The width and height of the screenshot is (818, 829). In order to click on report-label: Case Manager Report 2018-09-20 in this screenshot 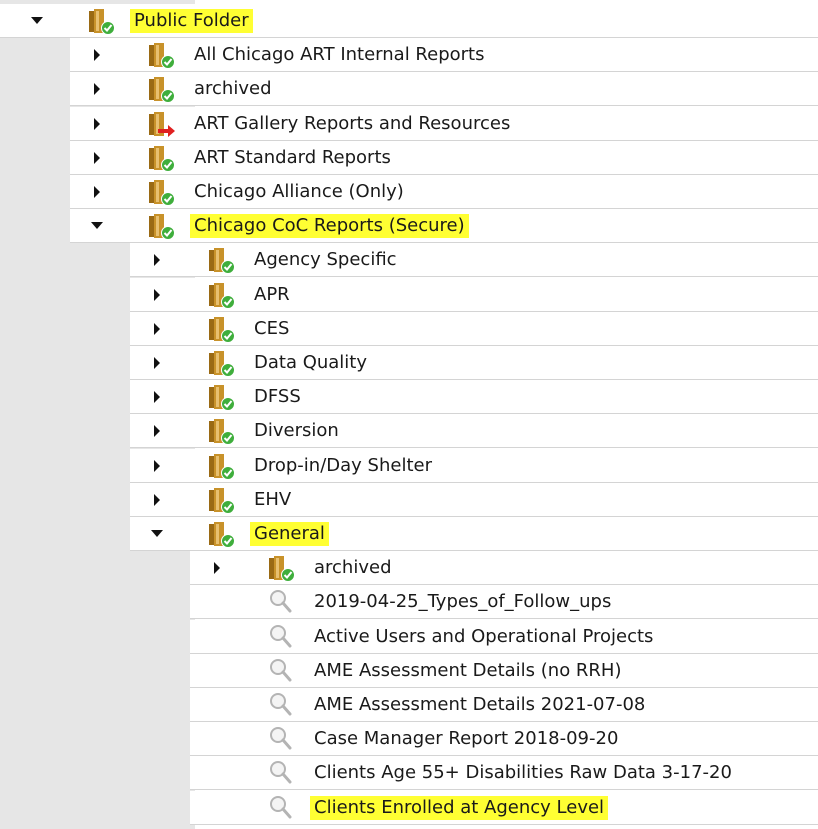, I will do `click(466, 739)`.